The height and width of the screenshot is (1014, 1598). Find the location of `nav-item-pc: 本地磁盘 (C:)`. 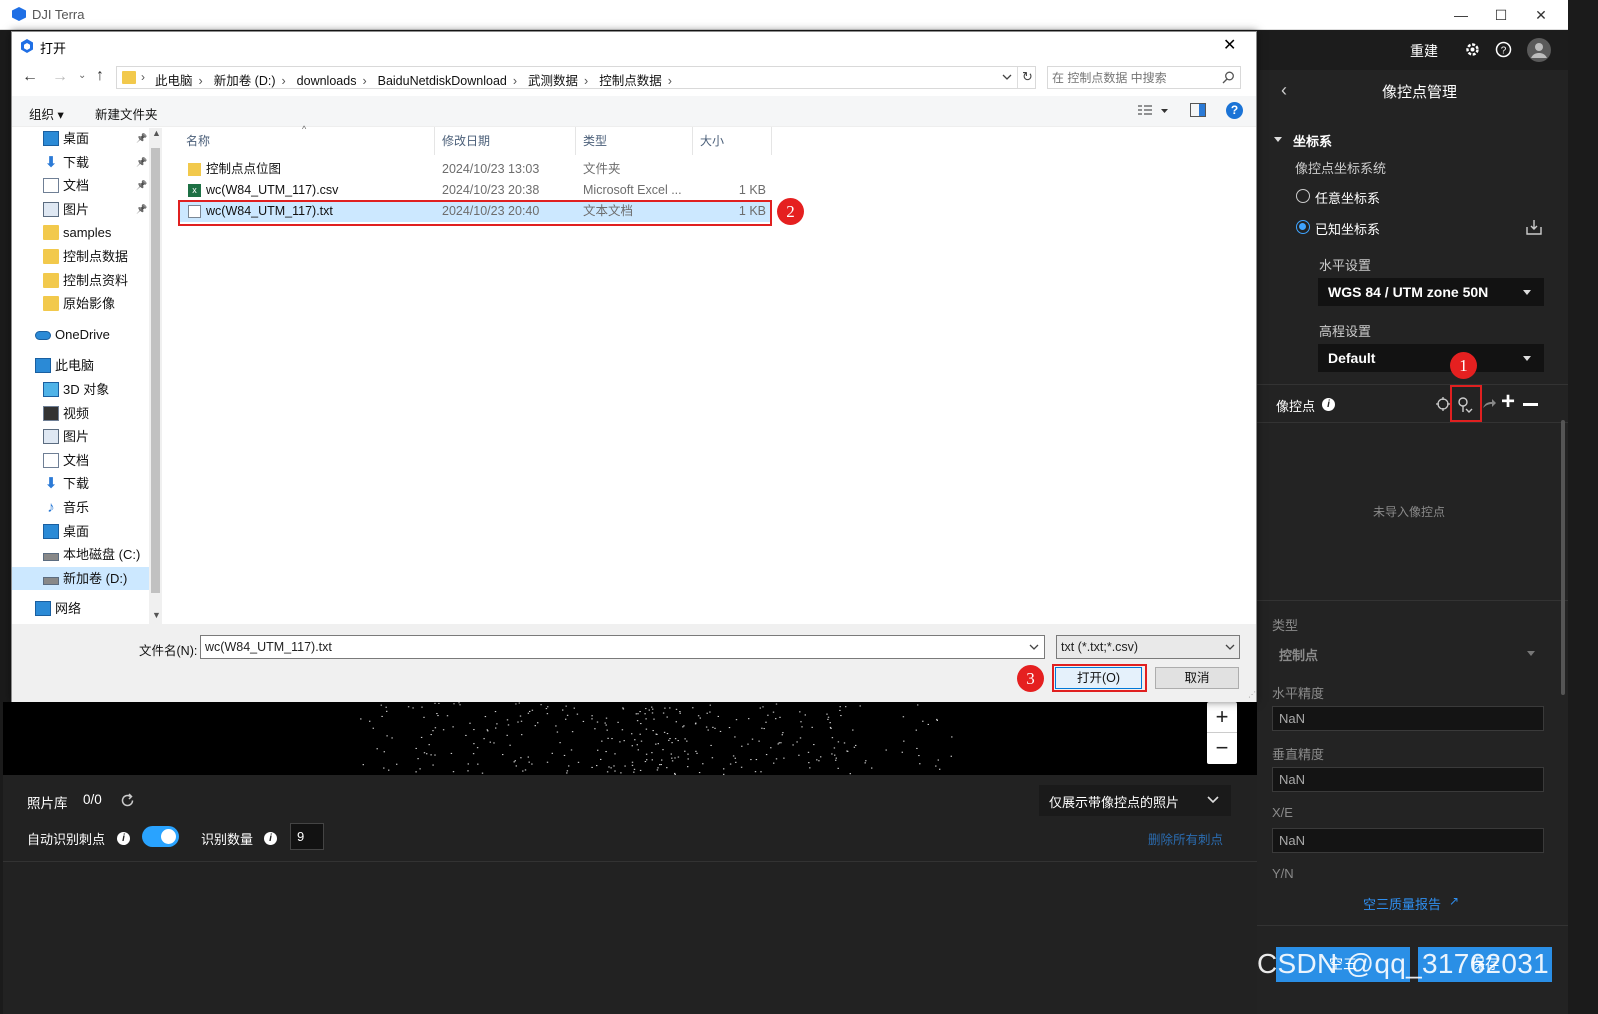

nav-item-pc: 本地磁盘 (C:) is located at coordinates (81, 554).